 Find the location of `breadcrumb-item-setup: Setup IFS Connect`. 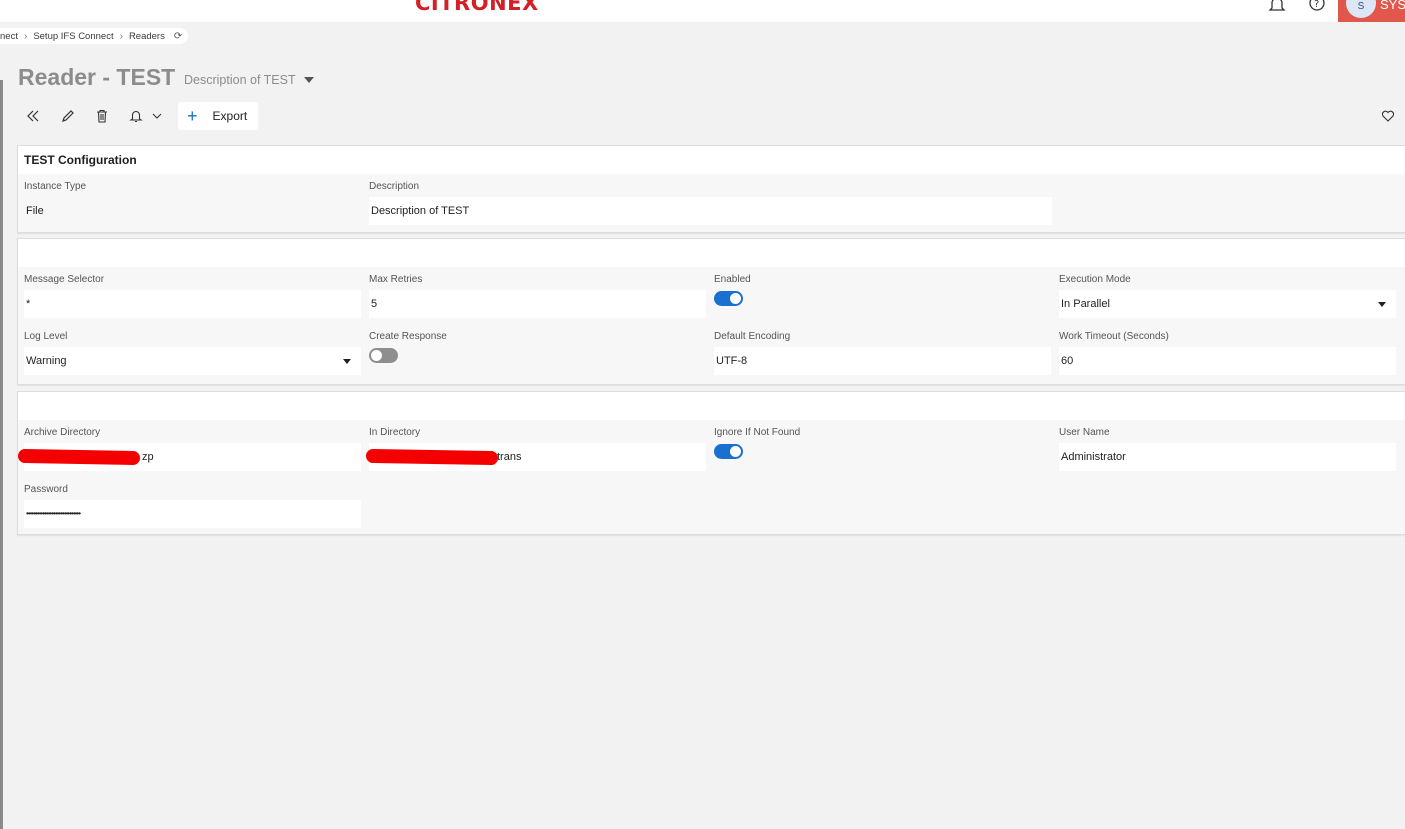

breadcrumb-item-setup: Setup IFS Connect is located at coordinates (73, 36).